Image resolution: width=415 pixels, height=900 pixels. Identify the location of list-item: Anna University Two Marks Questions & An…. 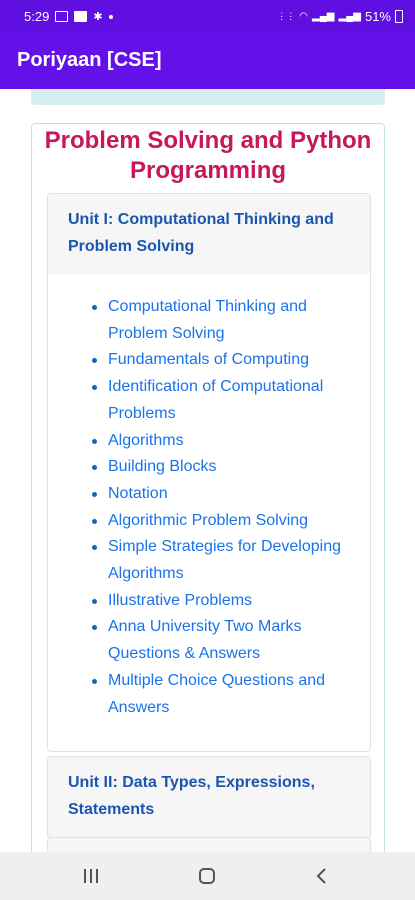
(221, 640).